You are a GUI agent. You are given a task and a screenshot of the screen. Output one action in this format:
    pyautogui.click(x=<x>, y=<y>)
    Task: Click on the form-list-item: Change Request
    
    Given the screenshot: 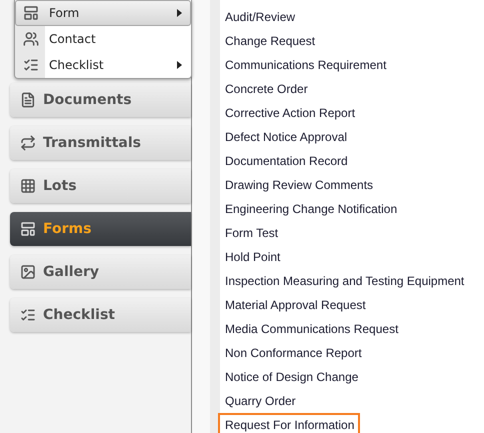 What is the action you would take?
    pyautogui.click(x=270, y=41)
    